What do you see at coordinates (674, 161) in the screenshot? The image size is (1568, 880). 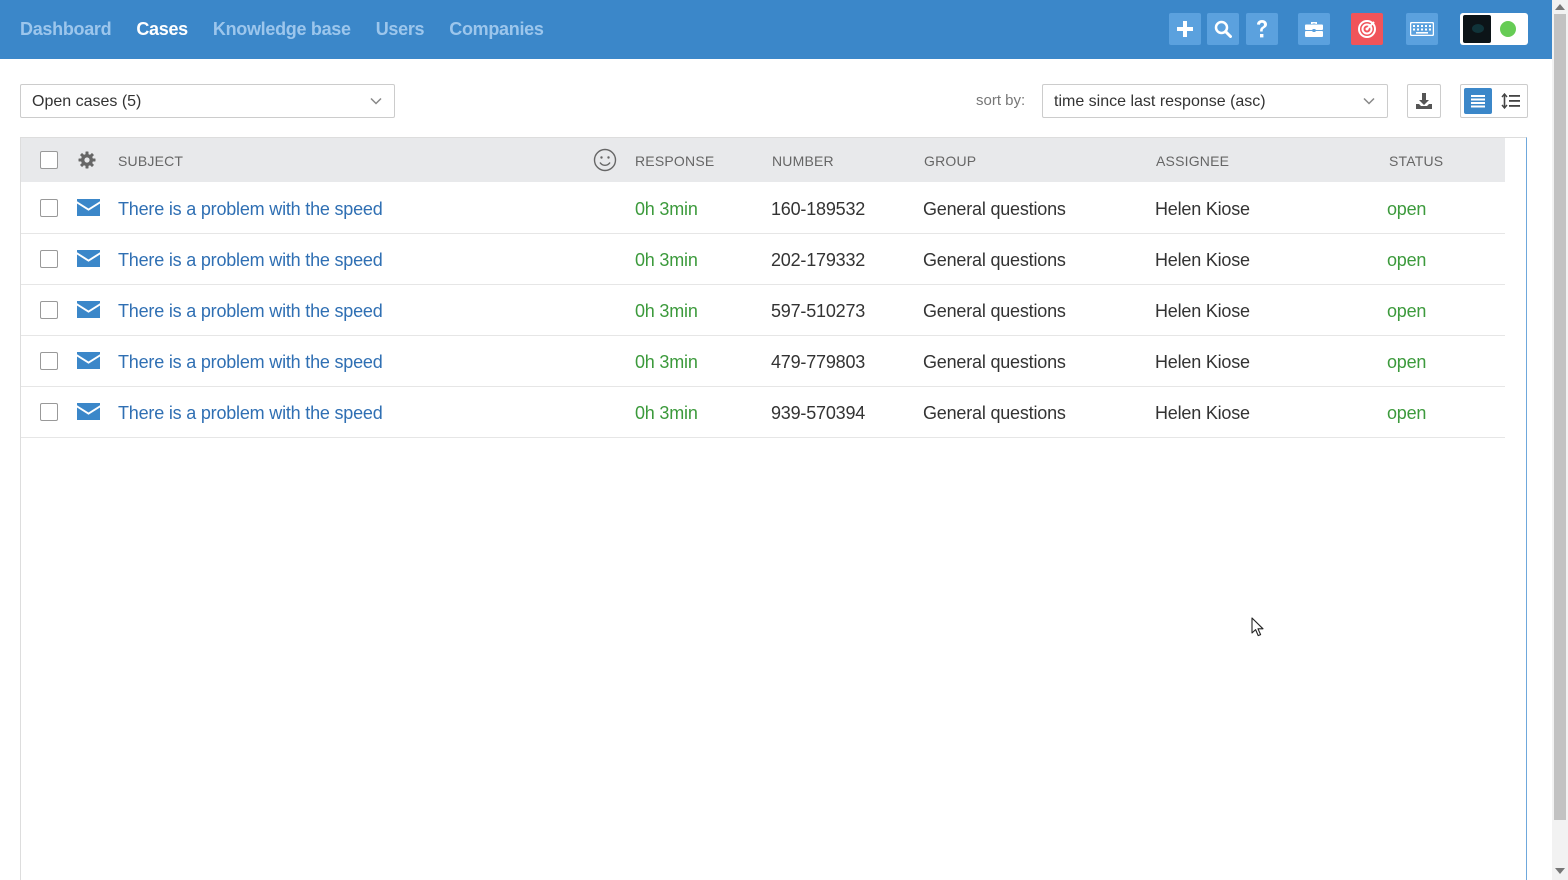 I see `column-response: RESPONSE` at bounding box center [674, 161].